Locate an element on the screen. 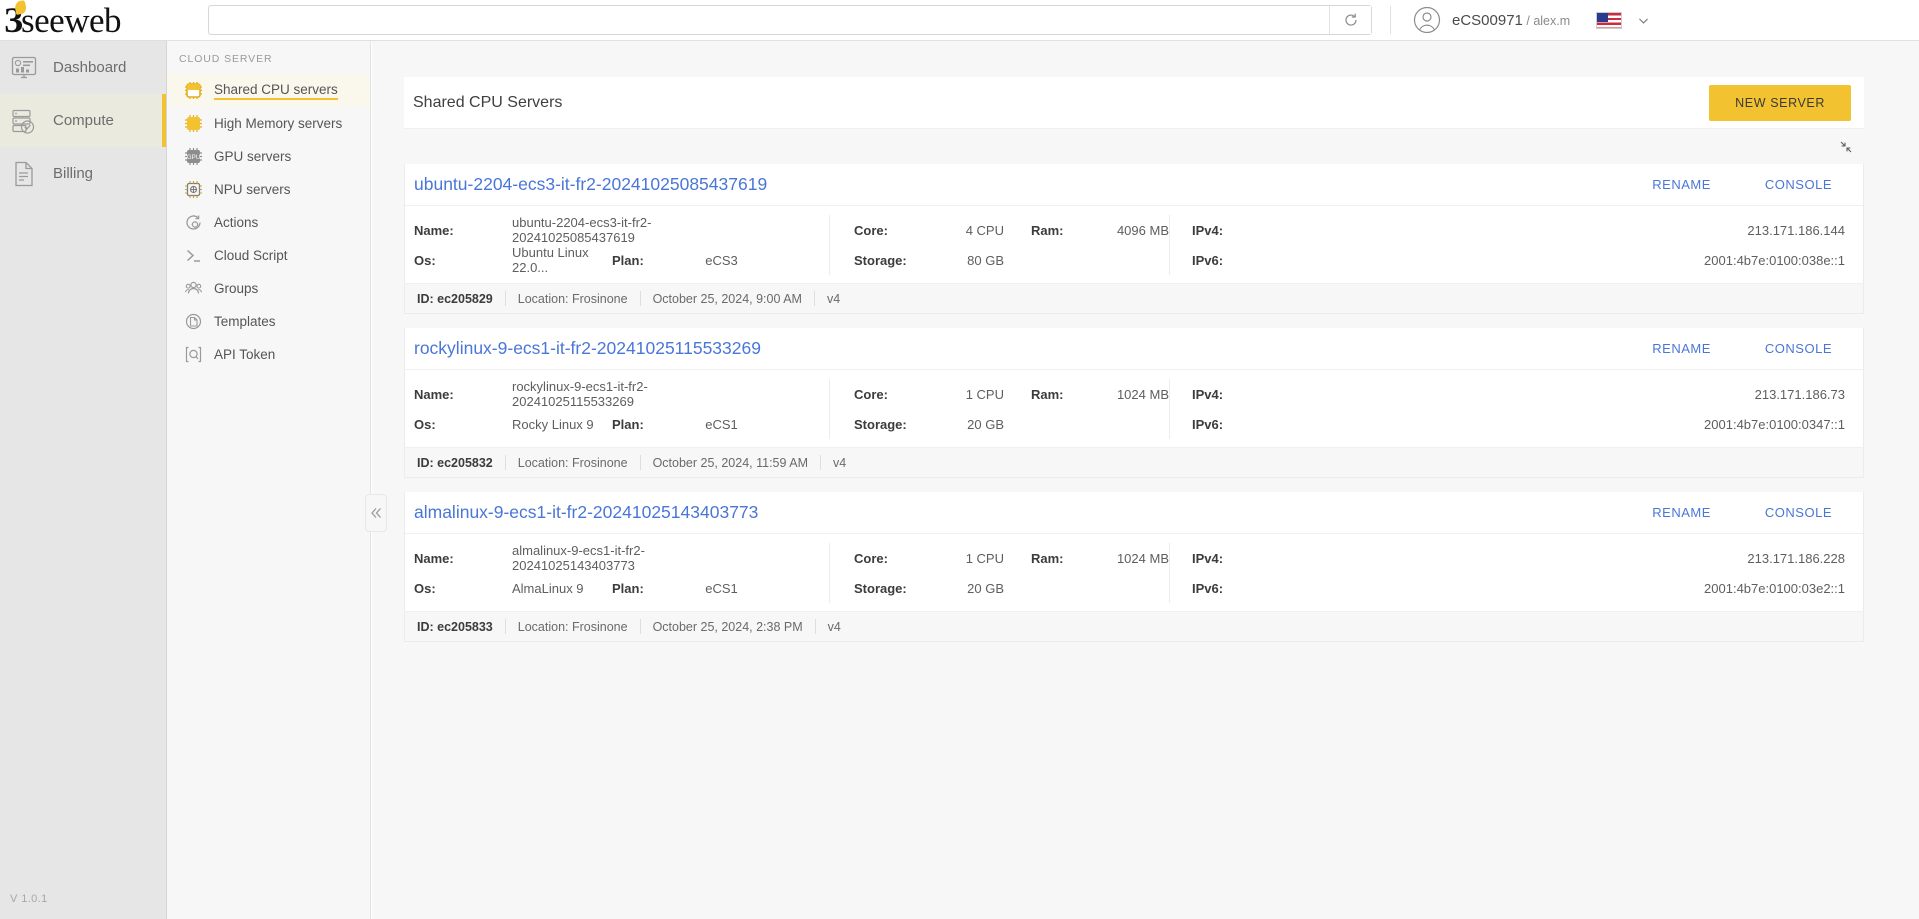  server-os-plan-row: Os: AlmaLinux 9 Plan: eCS1 is located at coordinates (621, 588).